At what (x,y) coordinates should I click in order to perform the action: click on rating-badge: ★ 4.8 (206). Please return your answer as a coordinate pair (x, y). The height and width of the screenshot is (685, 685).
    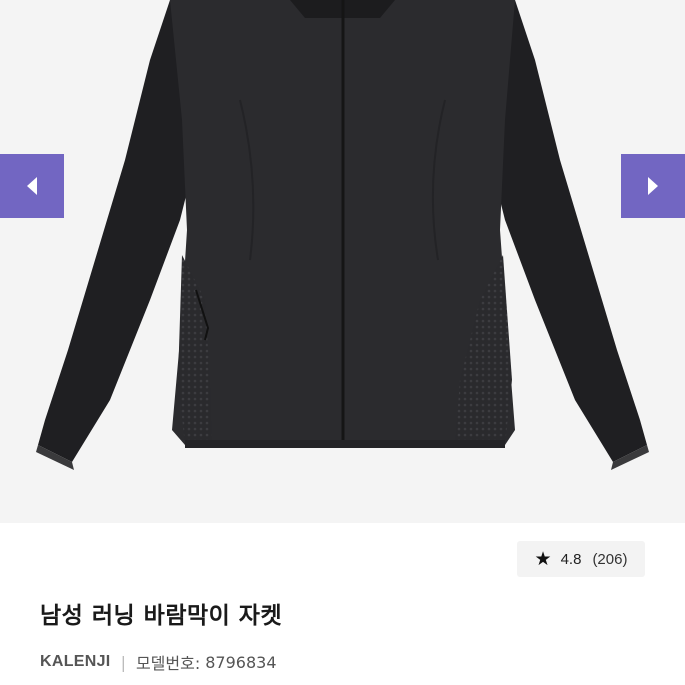
    Looking at the image, I should click on (581, 559).